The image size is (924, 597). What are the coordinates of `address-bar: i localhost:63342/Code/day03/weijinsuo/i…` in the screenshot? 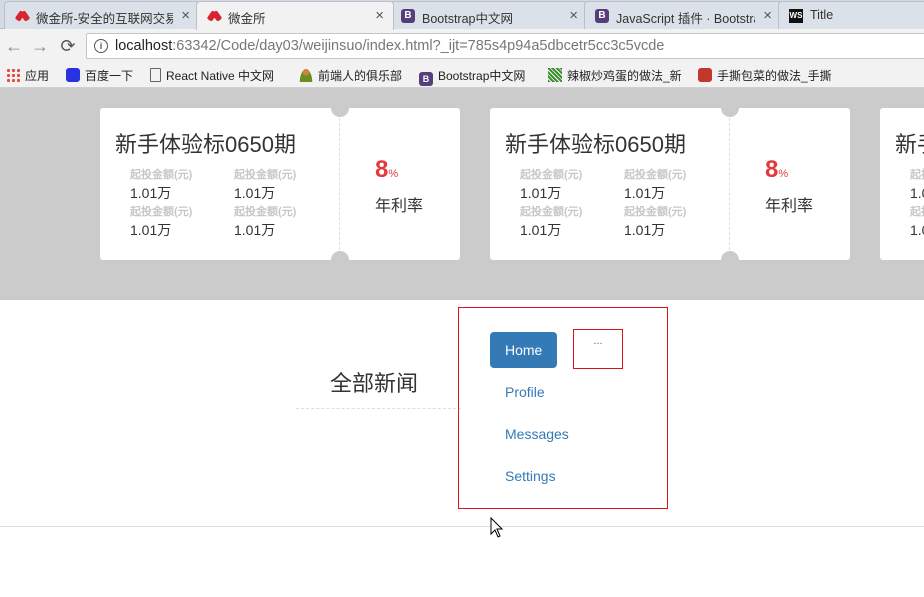 It's located at (505, 46).